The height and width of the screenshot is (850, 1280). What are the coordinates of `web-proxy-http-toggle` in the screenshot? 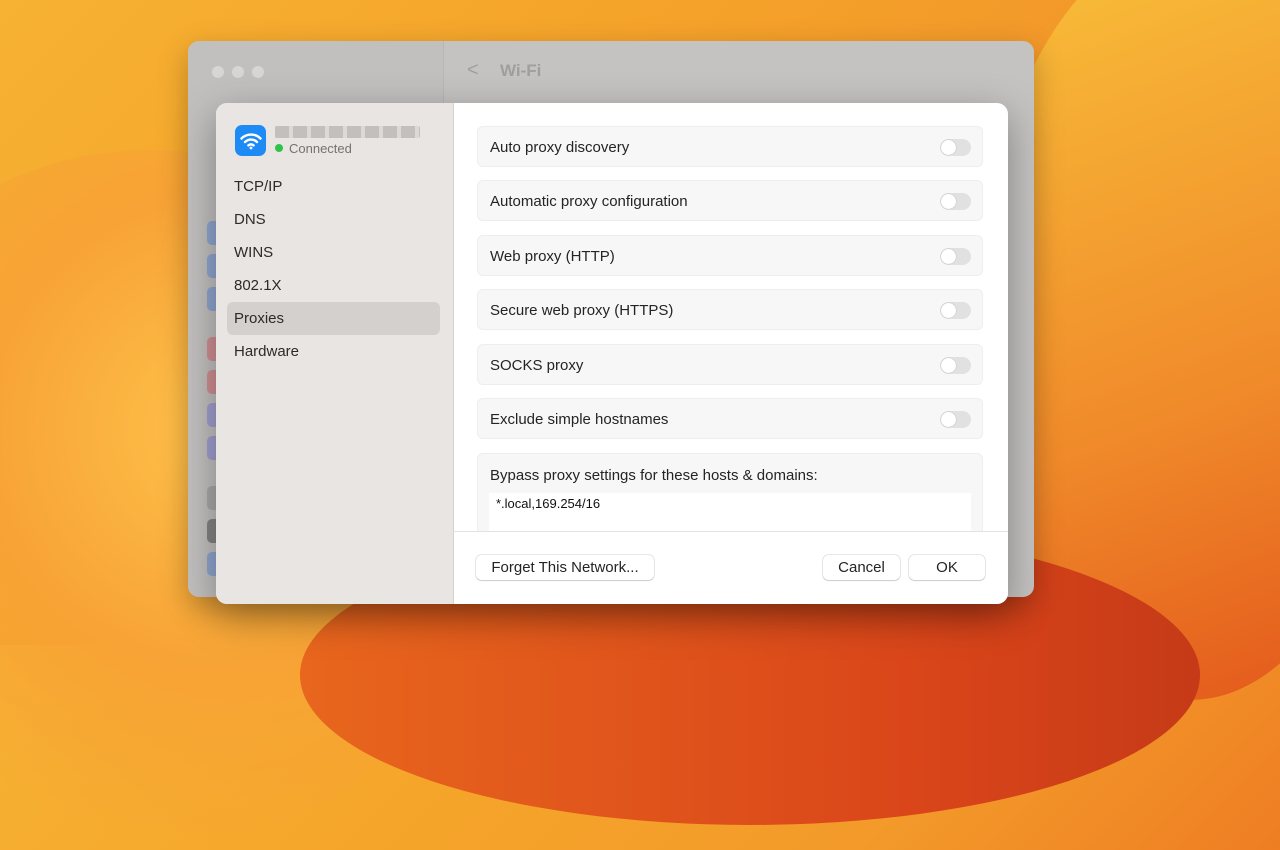 It's located at (955, 256).